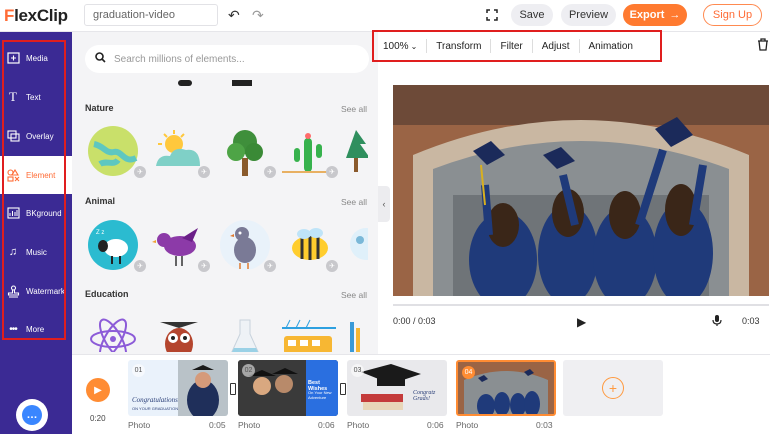 The height and width of the screenshot is (434, 770). Describe the element at coordinates (732, 15) in the screenshot. I see `signup-button: Sign Up` at that location.